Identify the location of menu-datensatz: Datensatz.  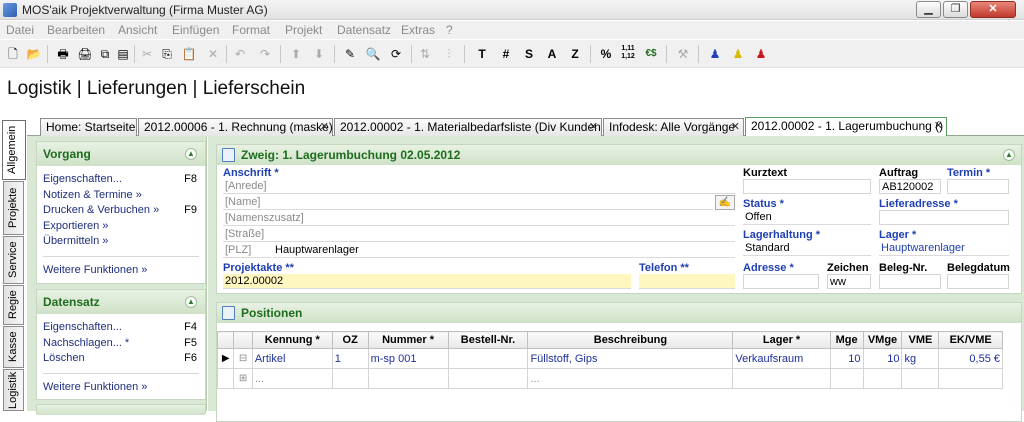
(364, 30).